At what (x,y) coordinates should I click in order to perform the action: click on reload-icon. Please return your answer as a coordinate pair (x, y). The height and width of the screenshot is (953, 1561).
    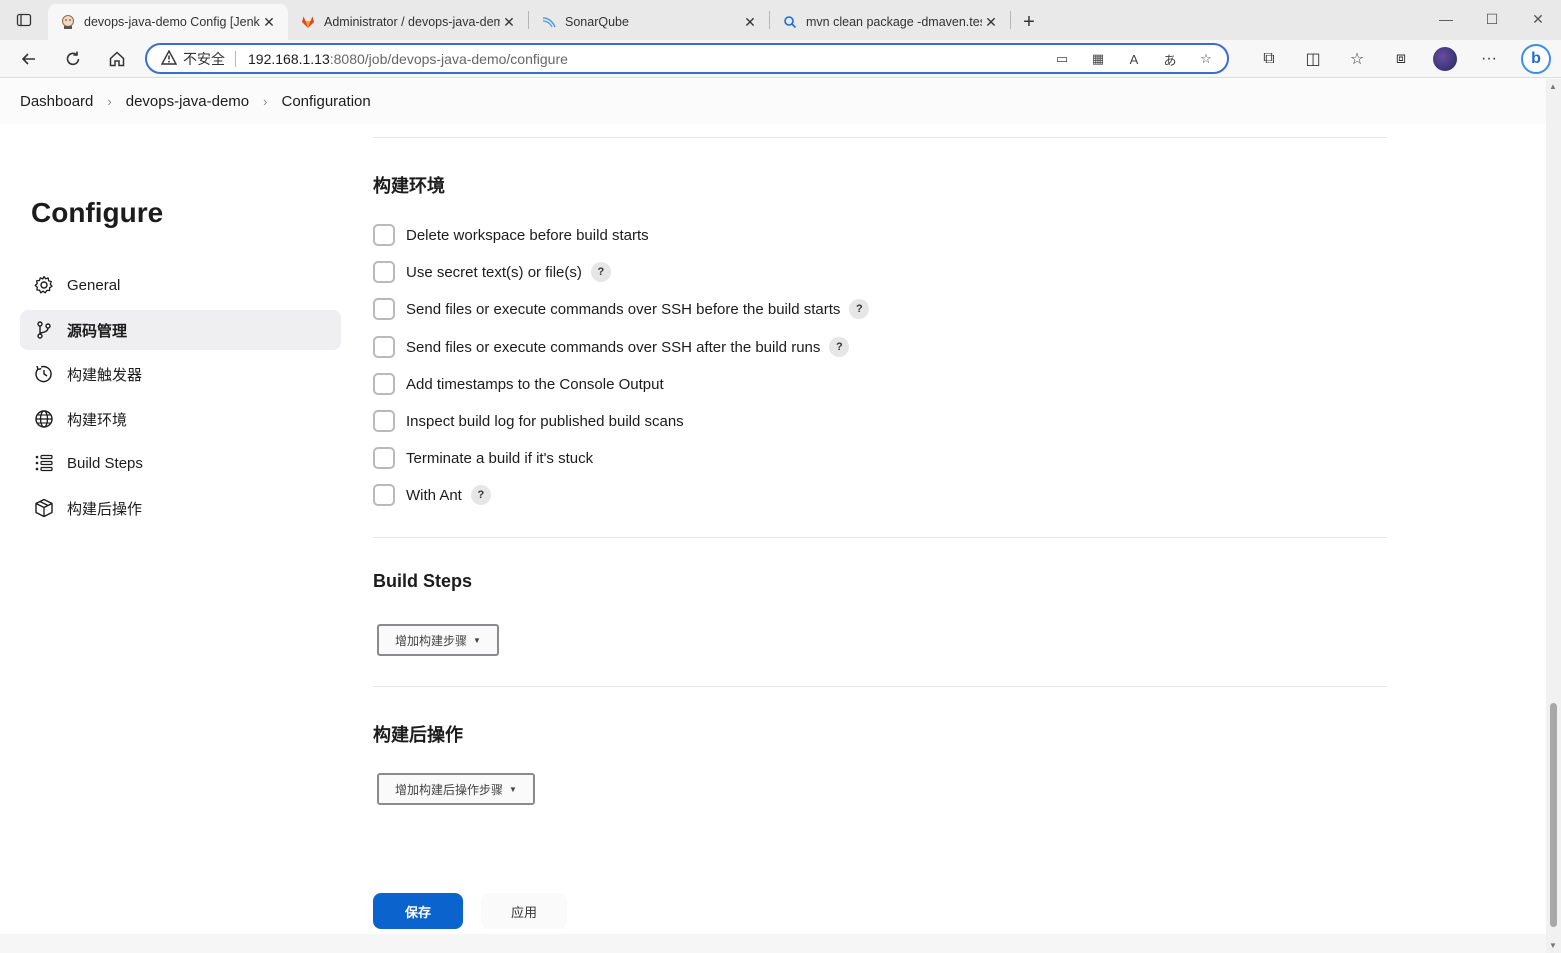
    Looking at the image, I should click on (73, 58).